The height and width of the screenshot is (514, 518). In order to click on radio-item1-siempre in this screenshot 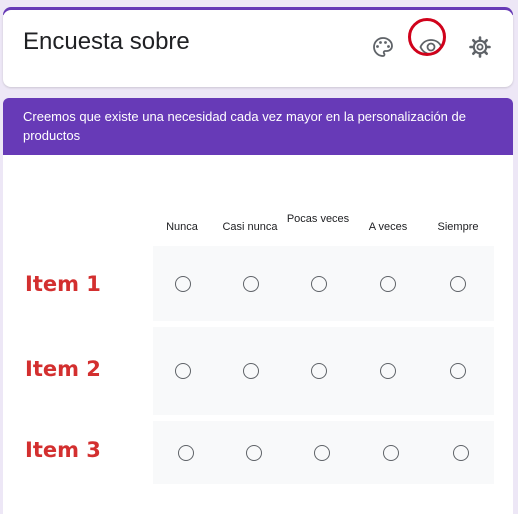, I will do `click(458, 284)`.